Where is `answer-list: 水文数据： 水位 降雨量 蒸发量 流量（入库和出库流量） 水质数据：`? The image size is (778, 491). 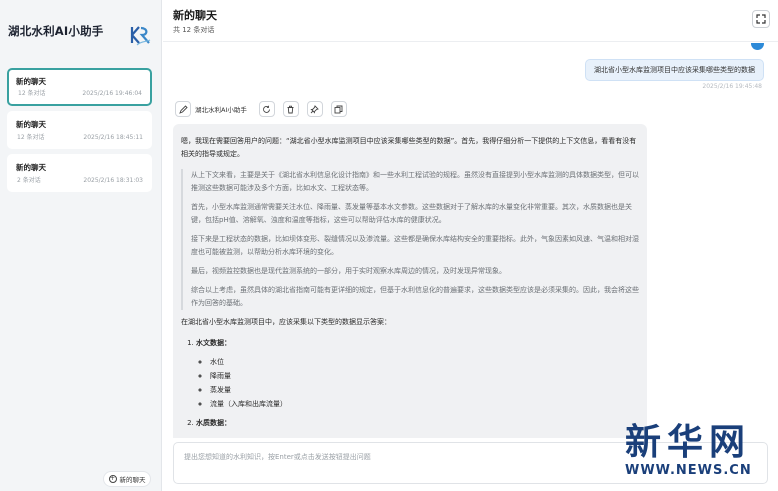 answer-list: 水文数据： 水位 降雨量 蒸发量 流量（入库和出库流量） 水质数据： is located at coordinates (417, 383).